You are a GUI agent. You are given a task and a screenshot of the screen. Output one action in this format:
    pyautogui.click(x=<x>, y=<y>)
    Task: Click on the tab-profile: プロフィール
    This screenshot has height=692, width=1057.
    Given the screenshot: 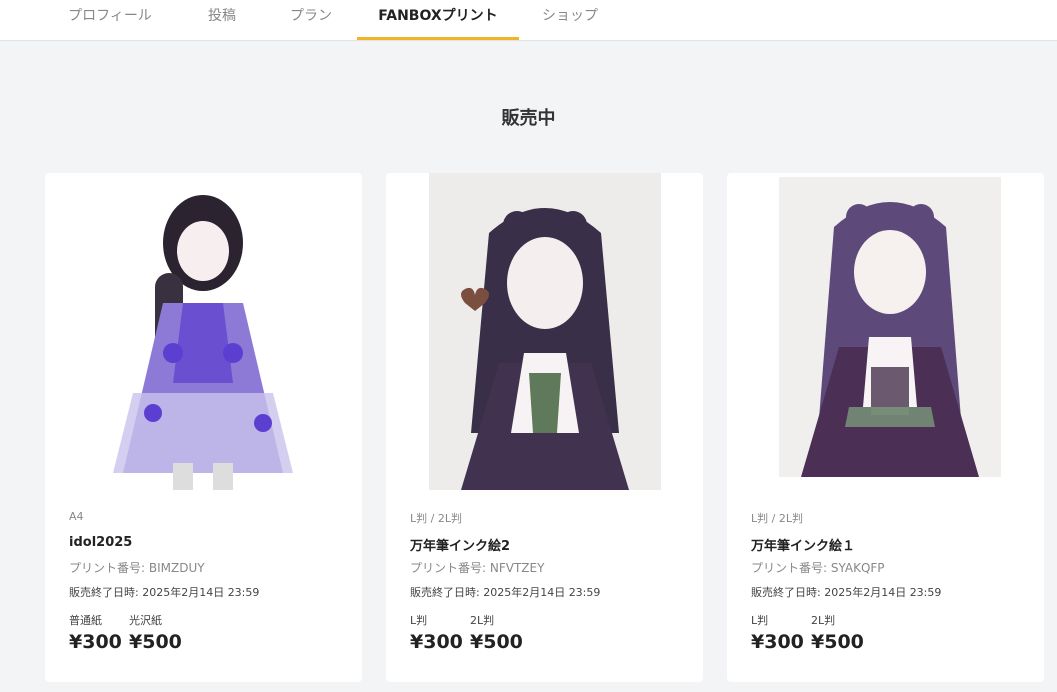 What is the action you would take?
    pyautogui.click(x=110, y=20)
    